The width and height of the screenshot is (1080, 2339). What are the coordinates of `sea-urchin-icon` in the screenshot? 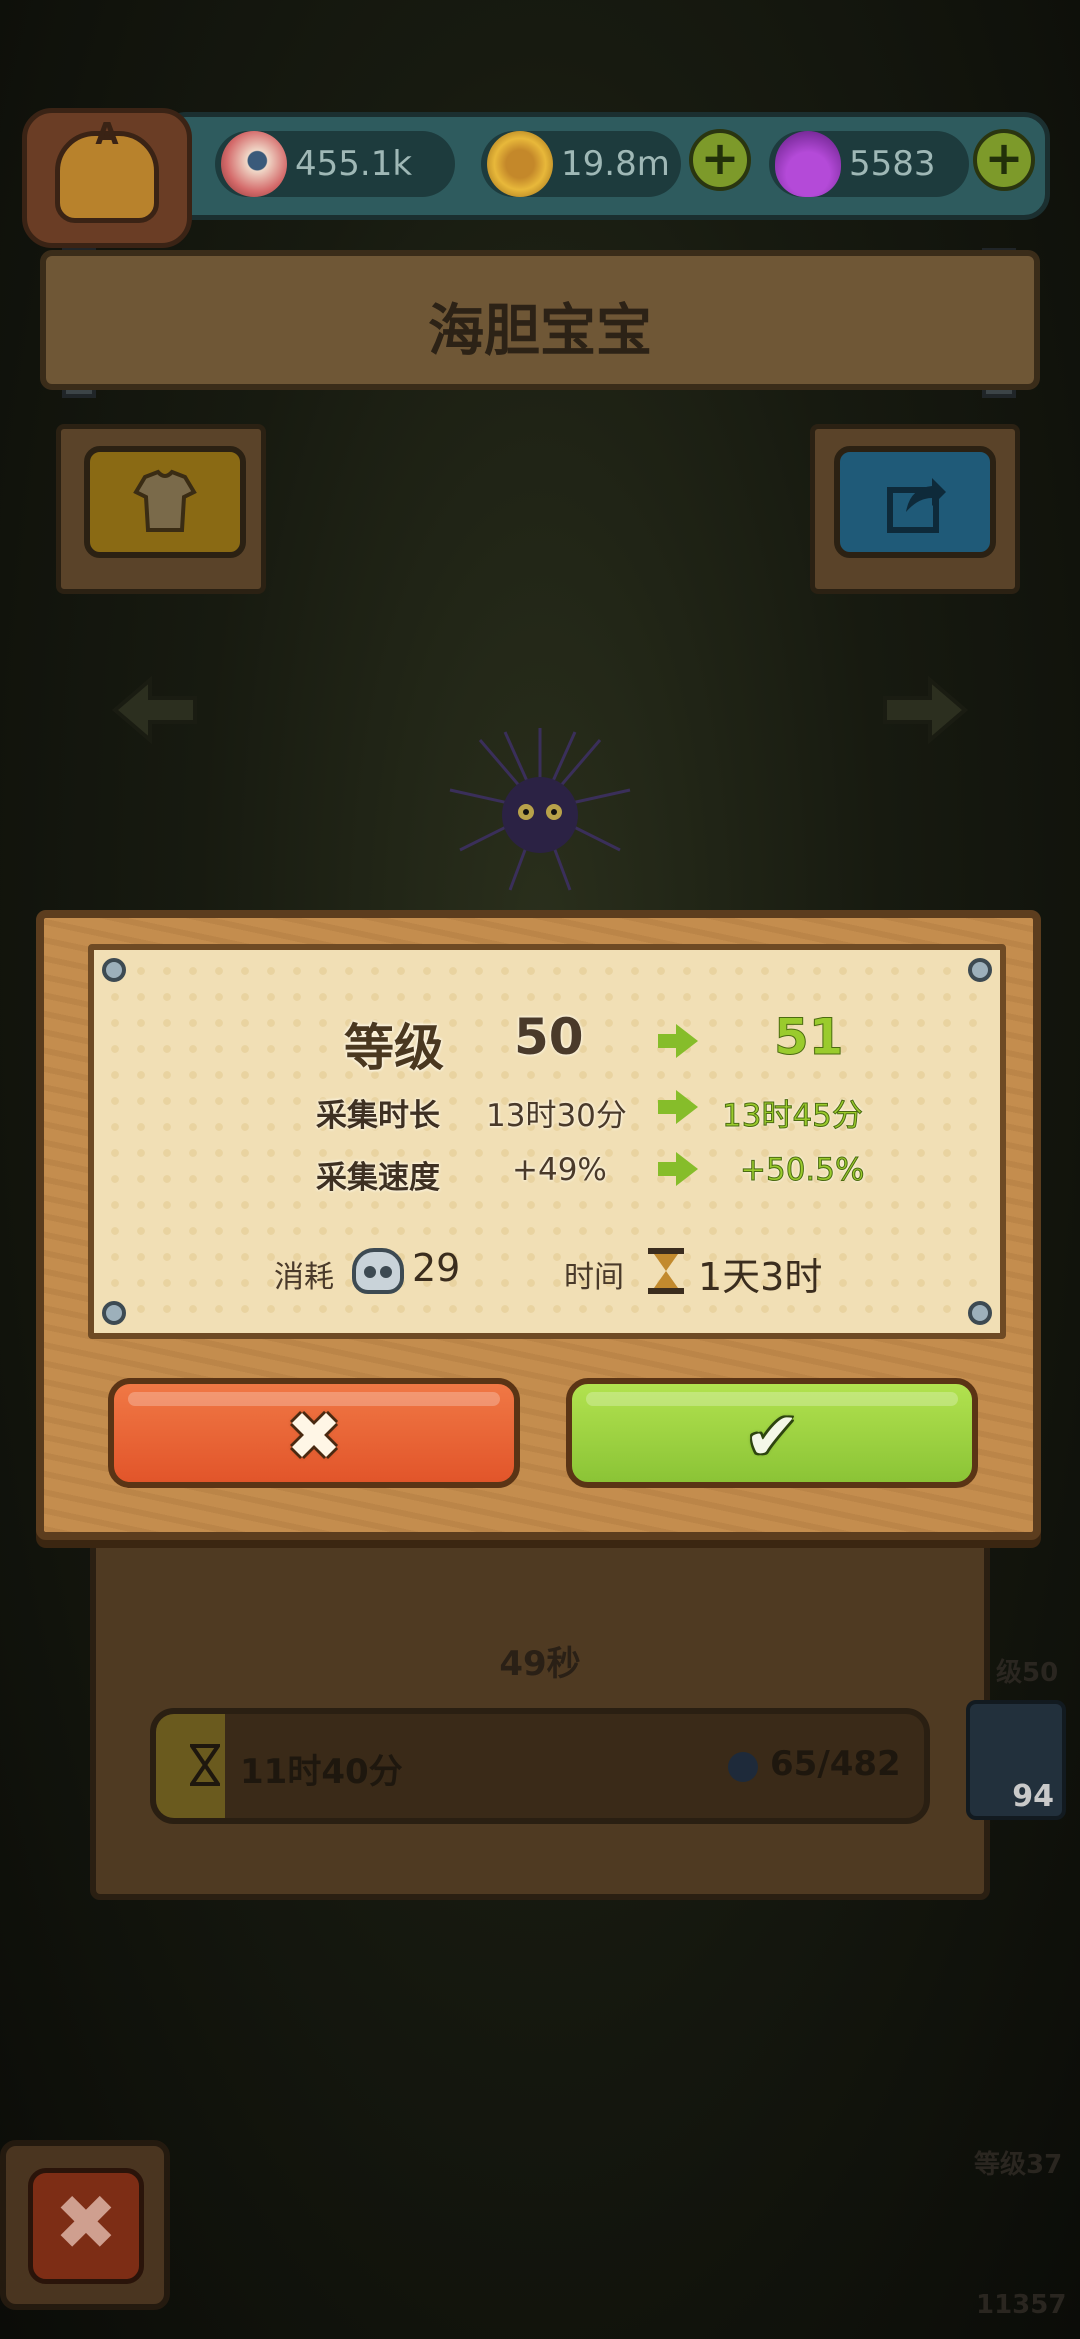 It's located at (540, 809).